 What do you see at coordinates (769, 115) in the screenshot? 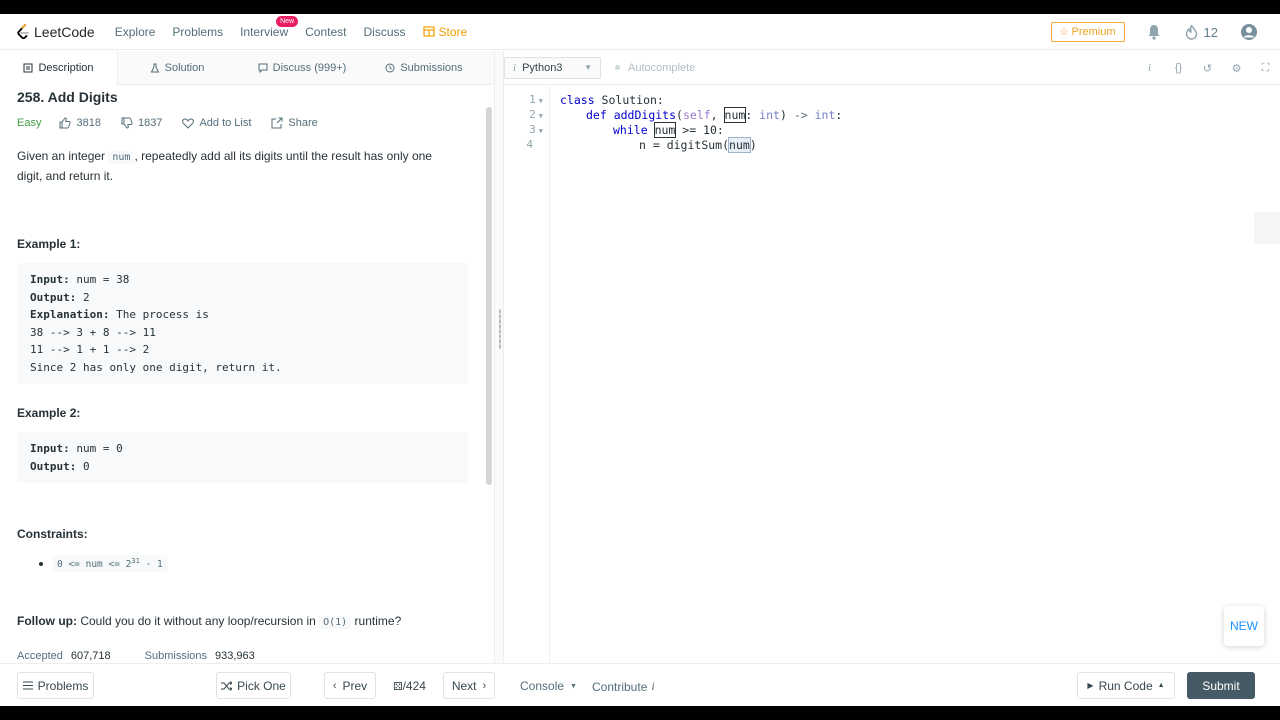
I see `param-type: int` at bounding box center [769, 115].